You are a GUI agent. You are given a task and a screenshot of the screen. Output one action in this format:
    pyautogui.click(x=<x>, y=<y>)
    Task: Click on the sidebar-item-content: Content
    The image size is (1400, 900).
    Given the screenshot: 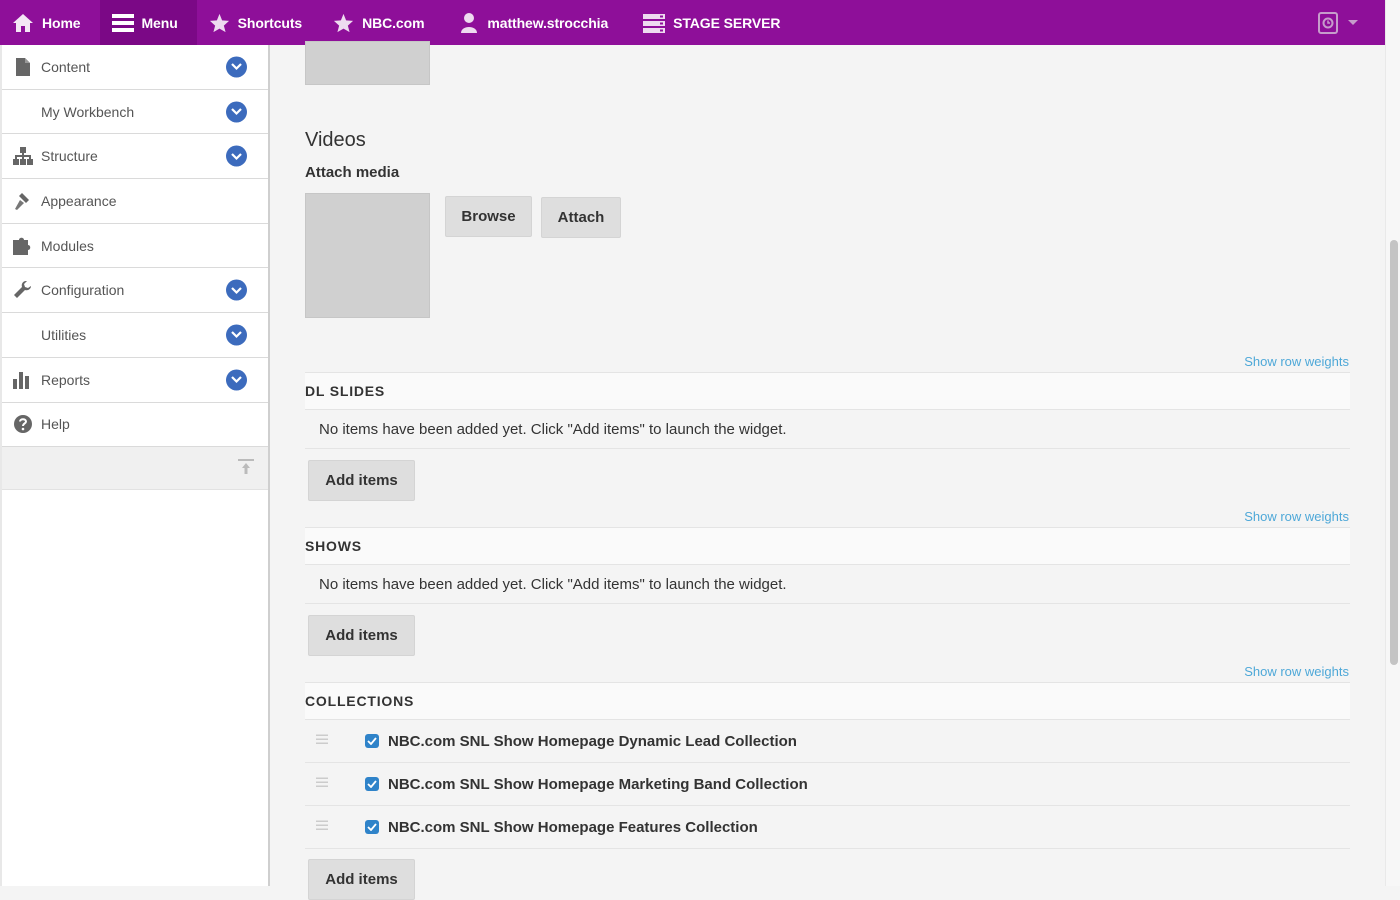 What is the action you would take?
    pyautogui.click(x=135, y=67)
    